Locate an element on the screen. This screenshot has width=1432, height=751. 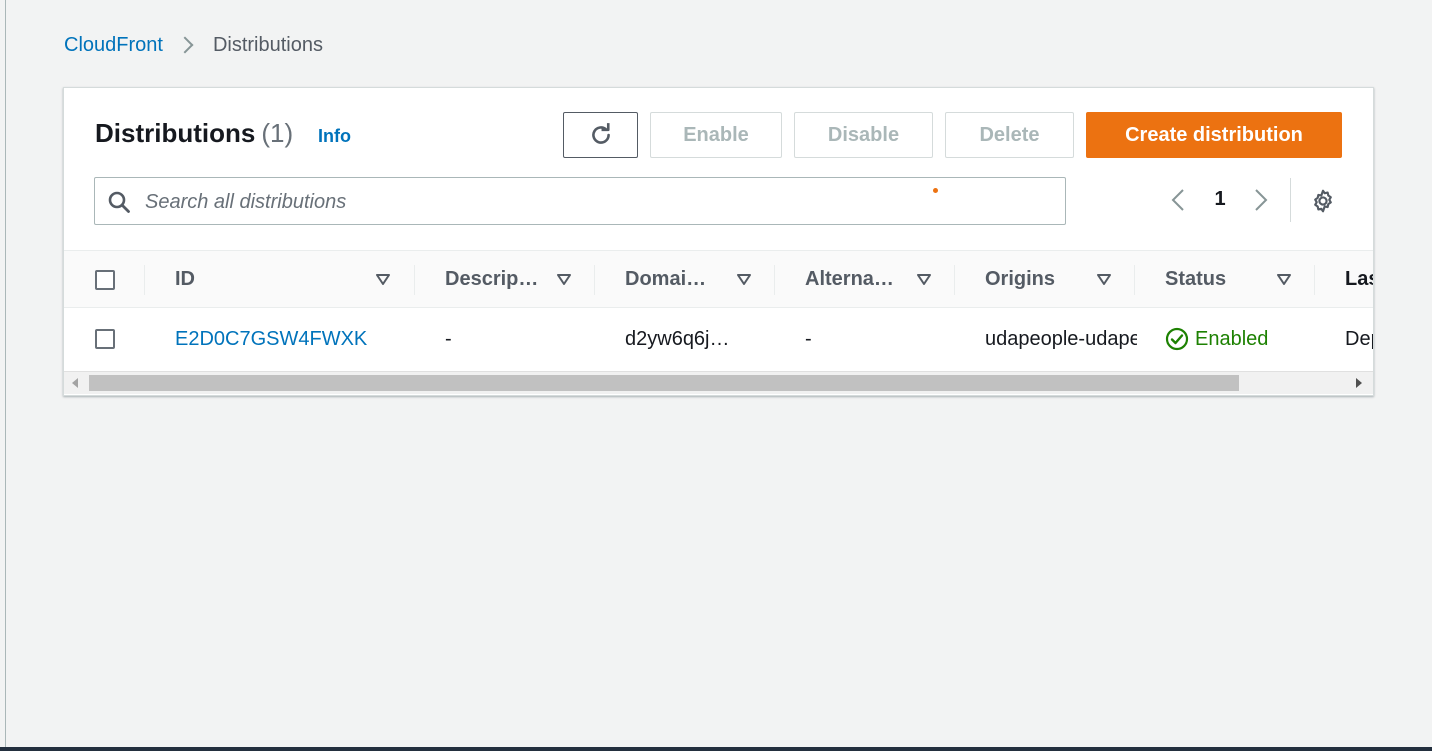
cell-id: E2D0C7GSW4FWXK is located at coordinates (290, 339).